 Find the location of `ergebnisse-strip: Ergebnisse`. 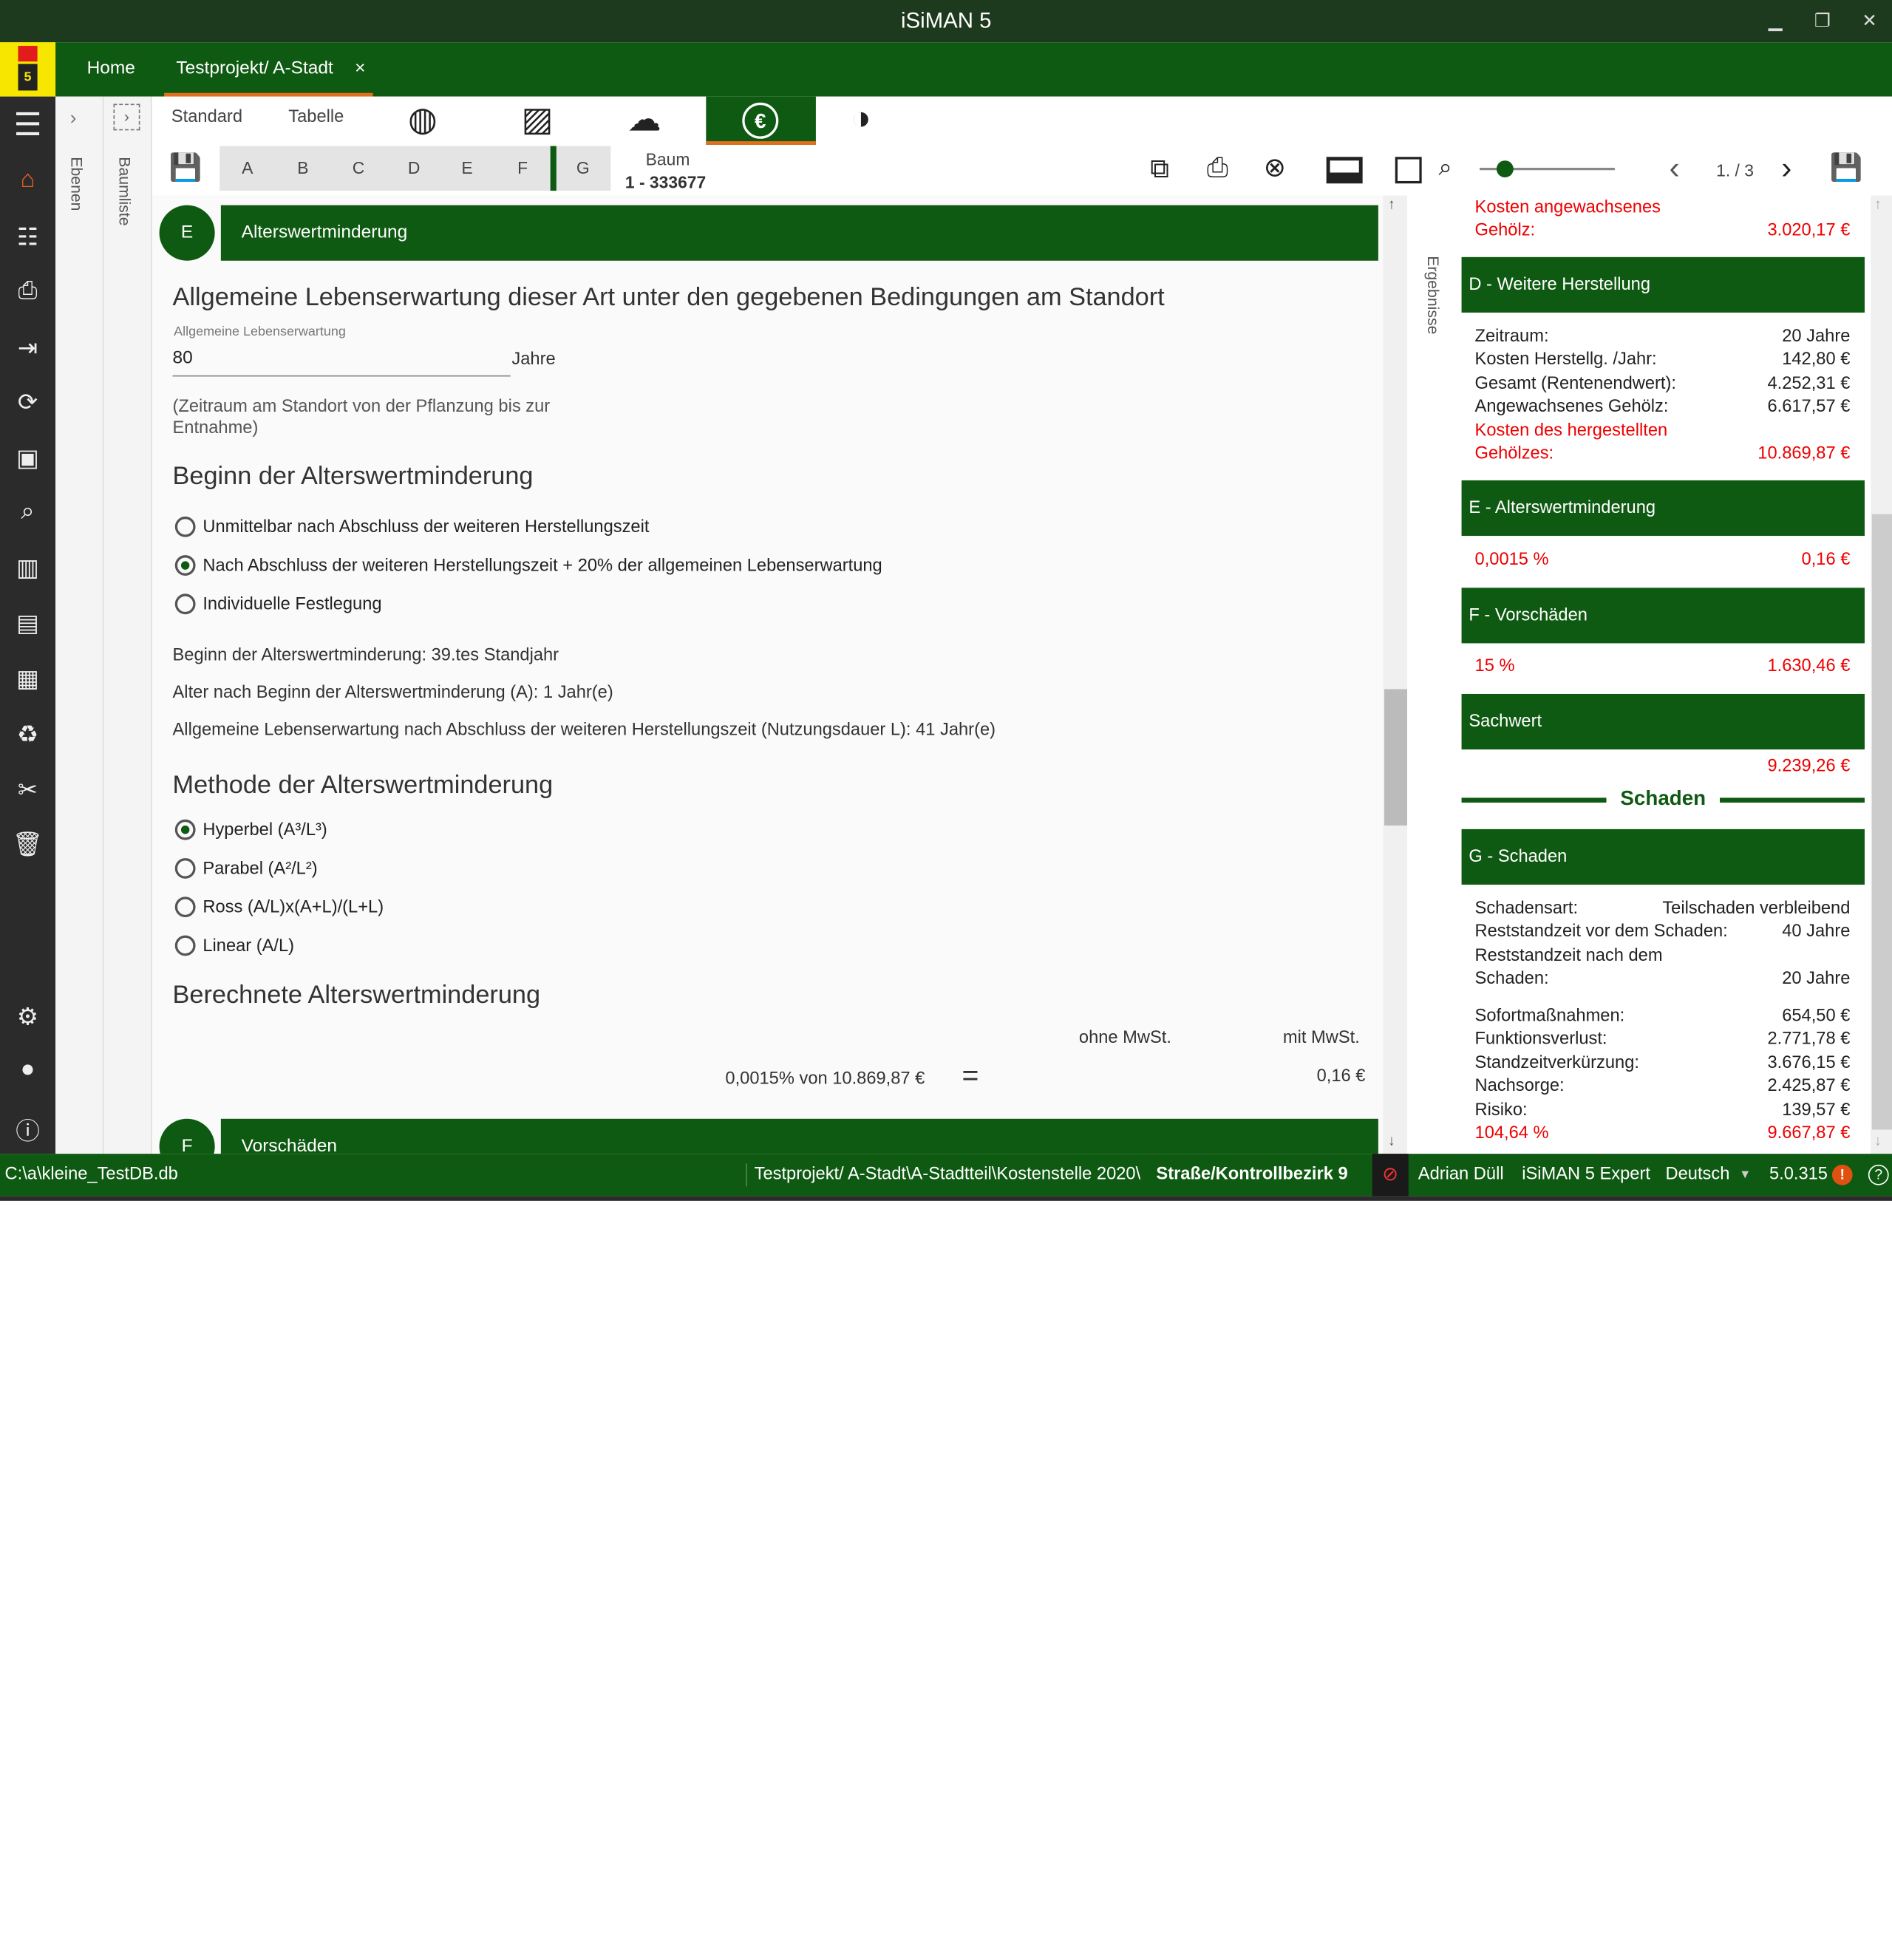

ergebnisse-strip: Ergebnisse is located at coordinates (1433, 674).